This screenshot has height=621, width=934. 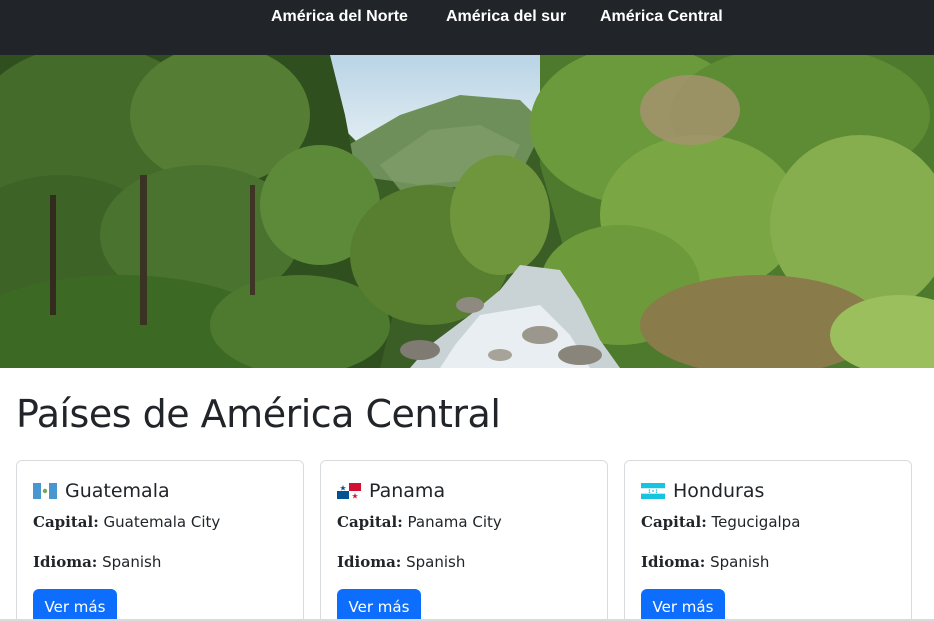 What do you see at coordinates (117, 491) in the screenshot?
I see `country-name: Guatemala` at bounding box center [117, 491].